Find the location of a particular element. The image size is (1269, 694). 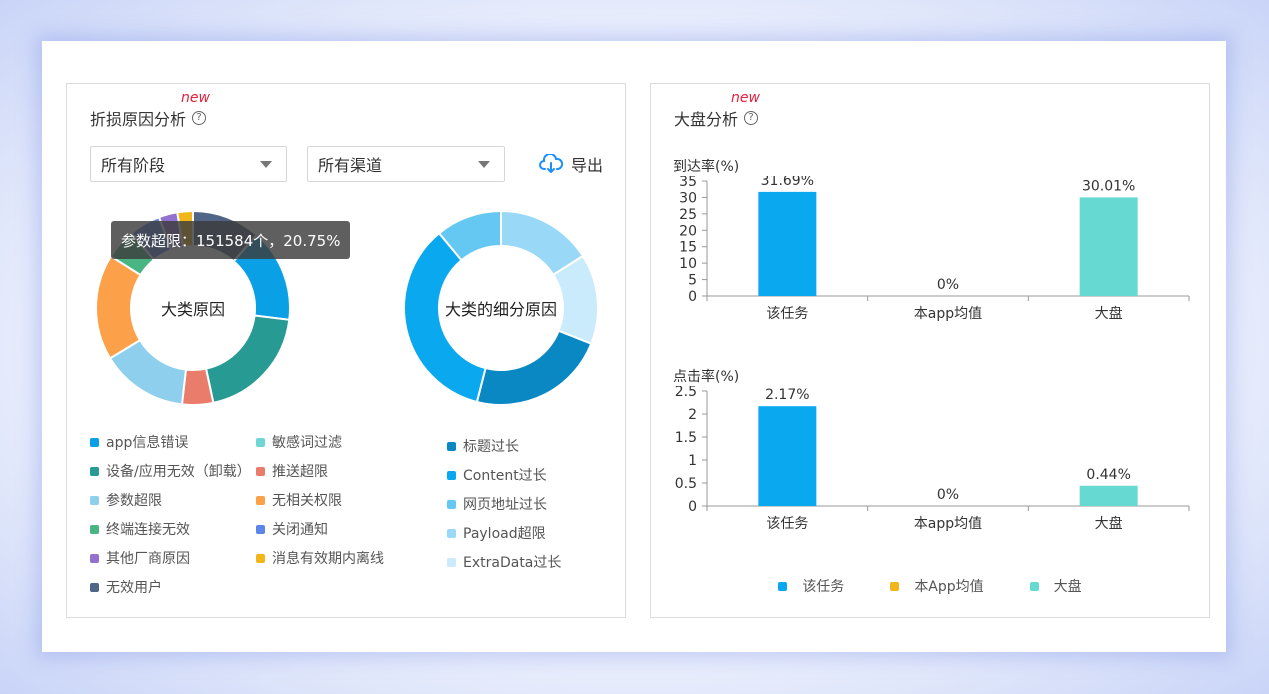

legend-item: 大盘 is located at coordinates (1055, 586).